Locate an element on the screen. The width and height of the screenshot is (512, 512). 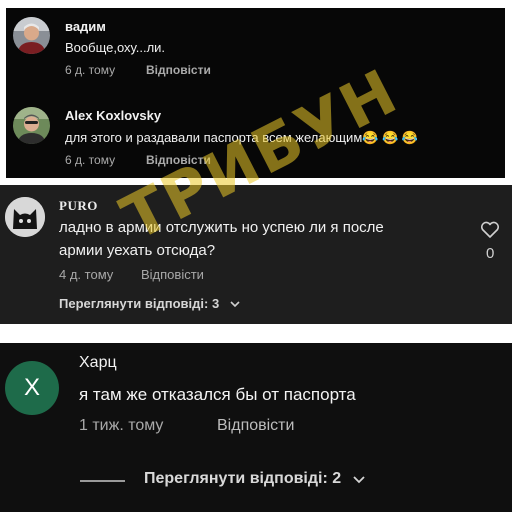
view-replies-label: Переглянути відповіді: 2 is located at coordinates (243, 478).